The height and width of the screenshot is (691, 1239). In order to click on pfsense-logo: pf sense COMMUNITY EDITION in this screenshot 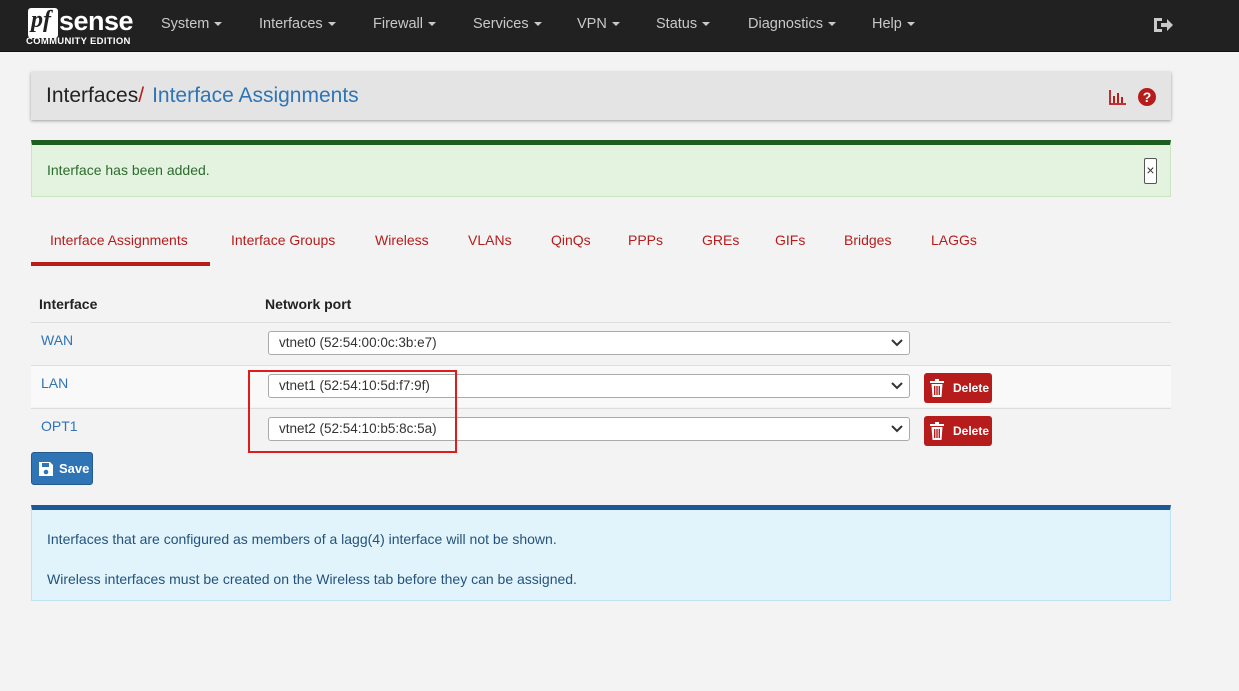, I will do `click(81, 27)`.